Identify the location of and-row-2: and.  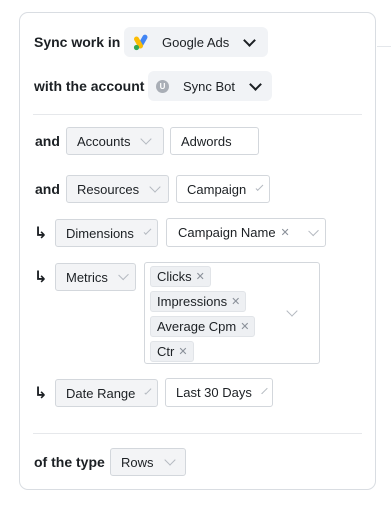
(47, 189).